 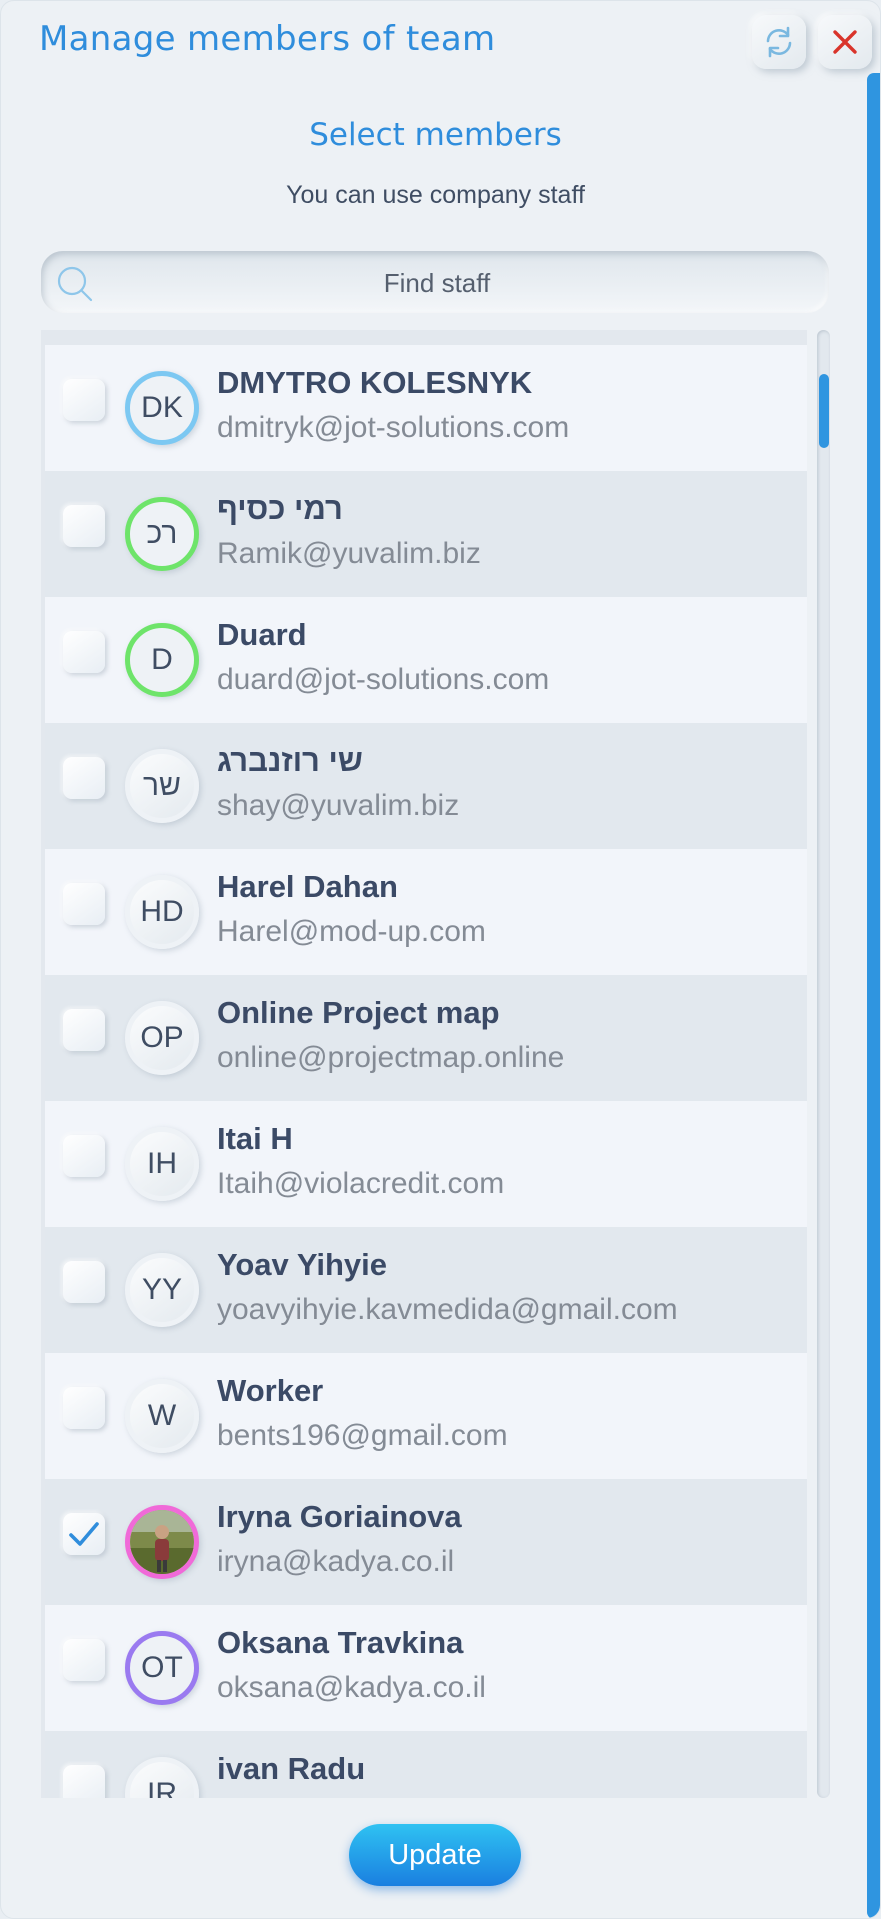 I want to click on section-title: Select members, so click(x=435, y=135).